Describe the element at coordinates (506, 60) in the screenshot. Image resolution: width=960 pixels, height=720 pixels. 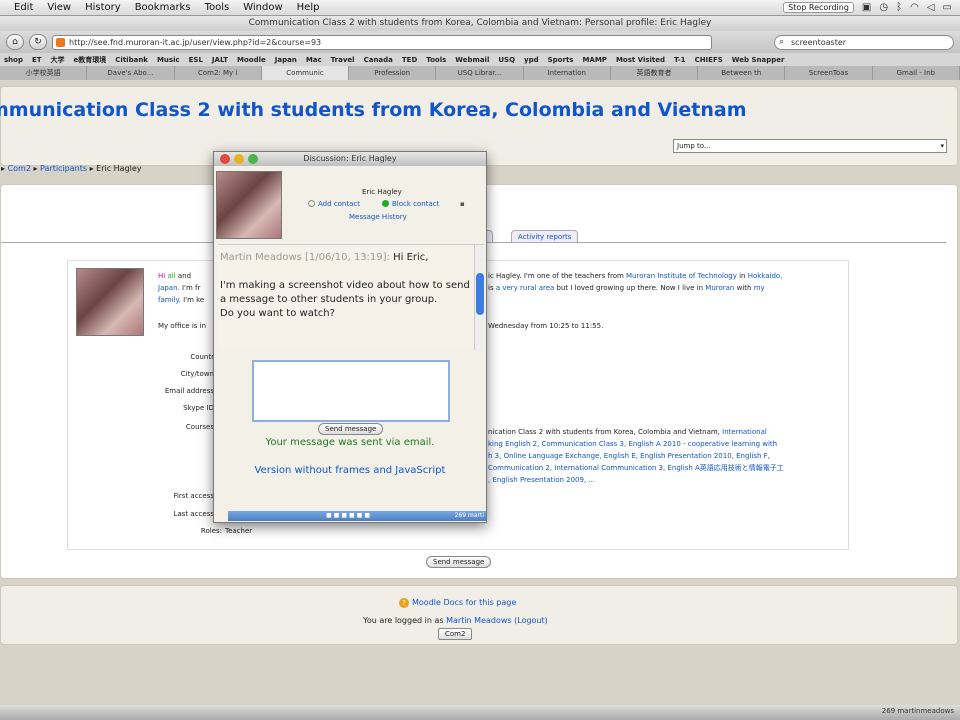
I see `bookmark-item: USQ` at that location.